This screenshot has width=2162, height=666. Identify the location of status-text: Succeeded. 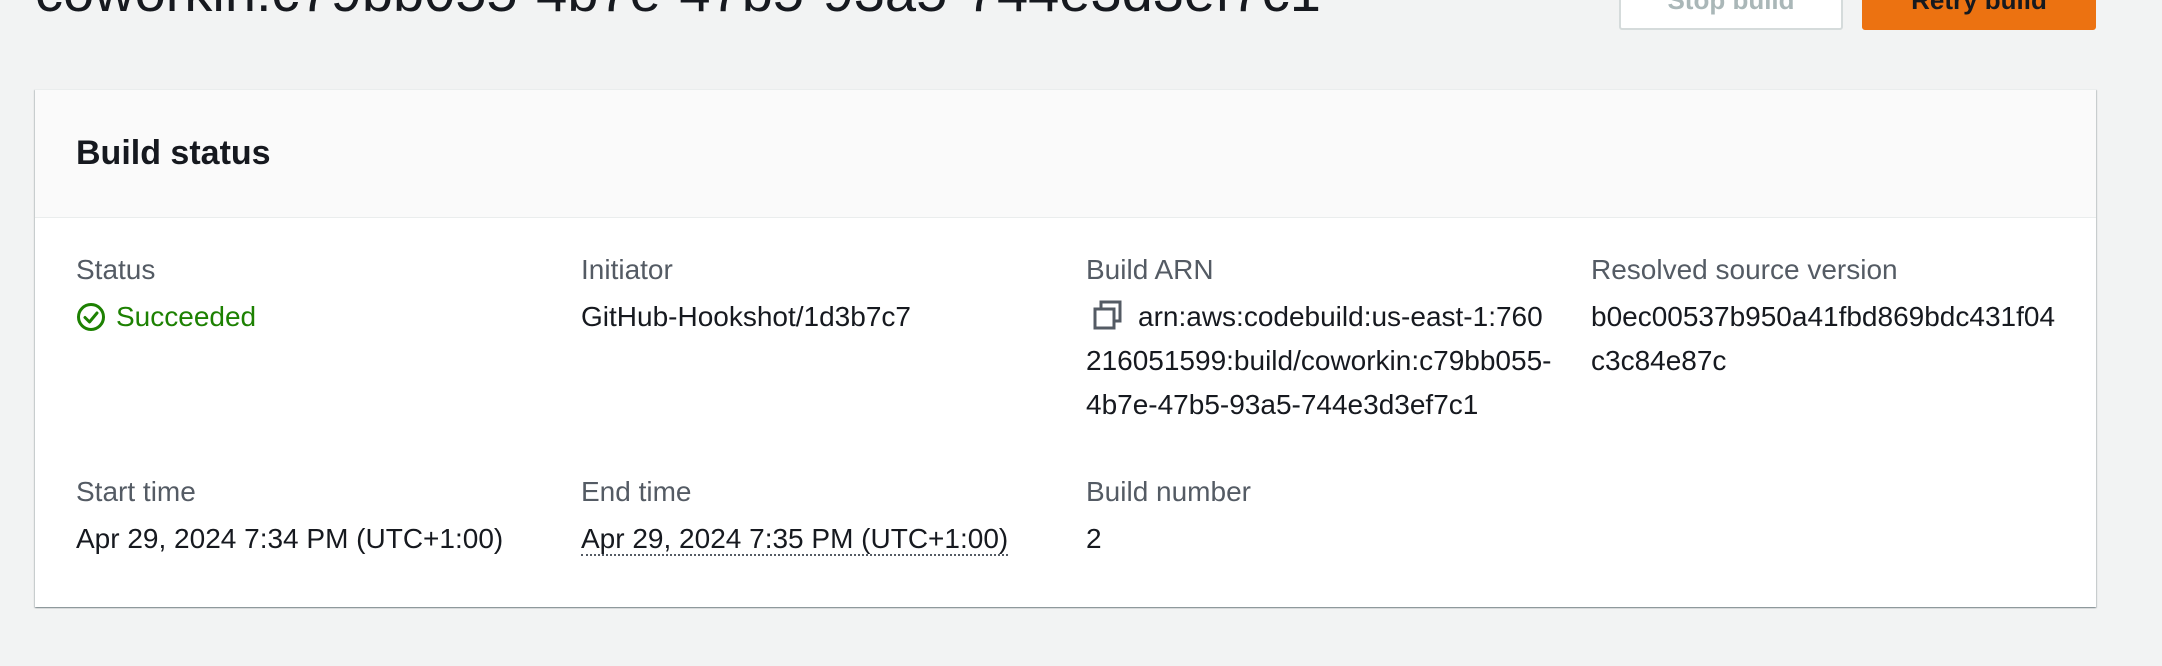
(186, 316).